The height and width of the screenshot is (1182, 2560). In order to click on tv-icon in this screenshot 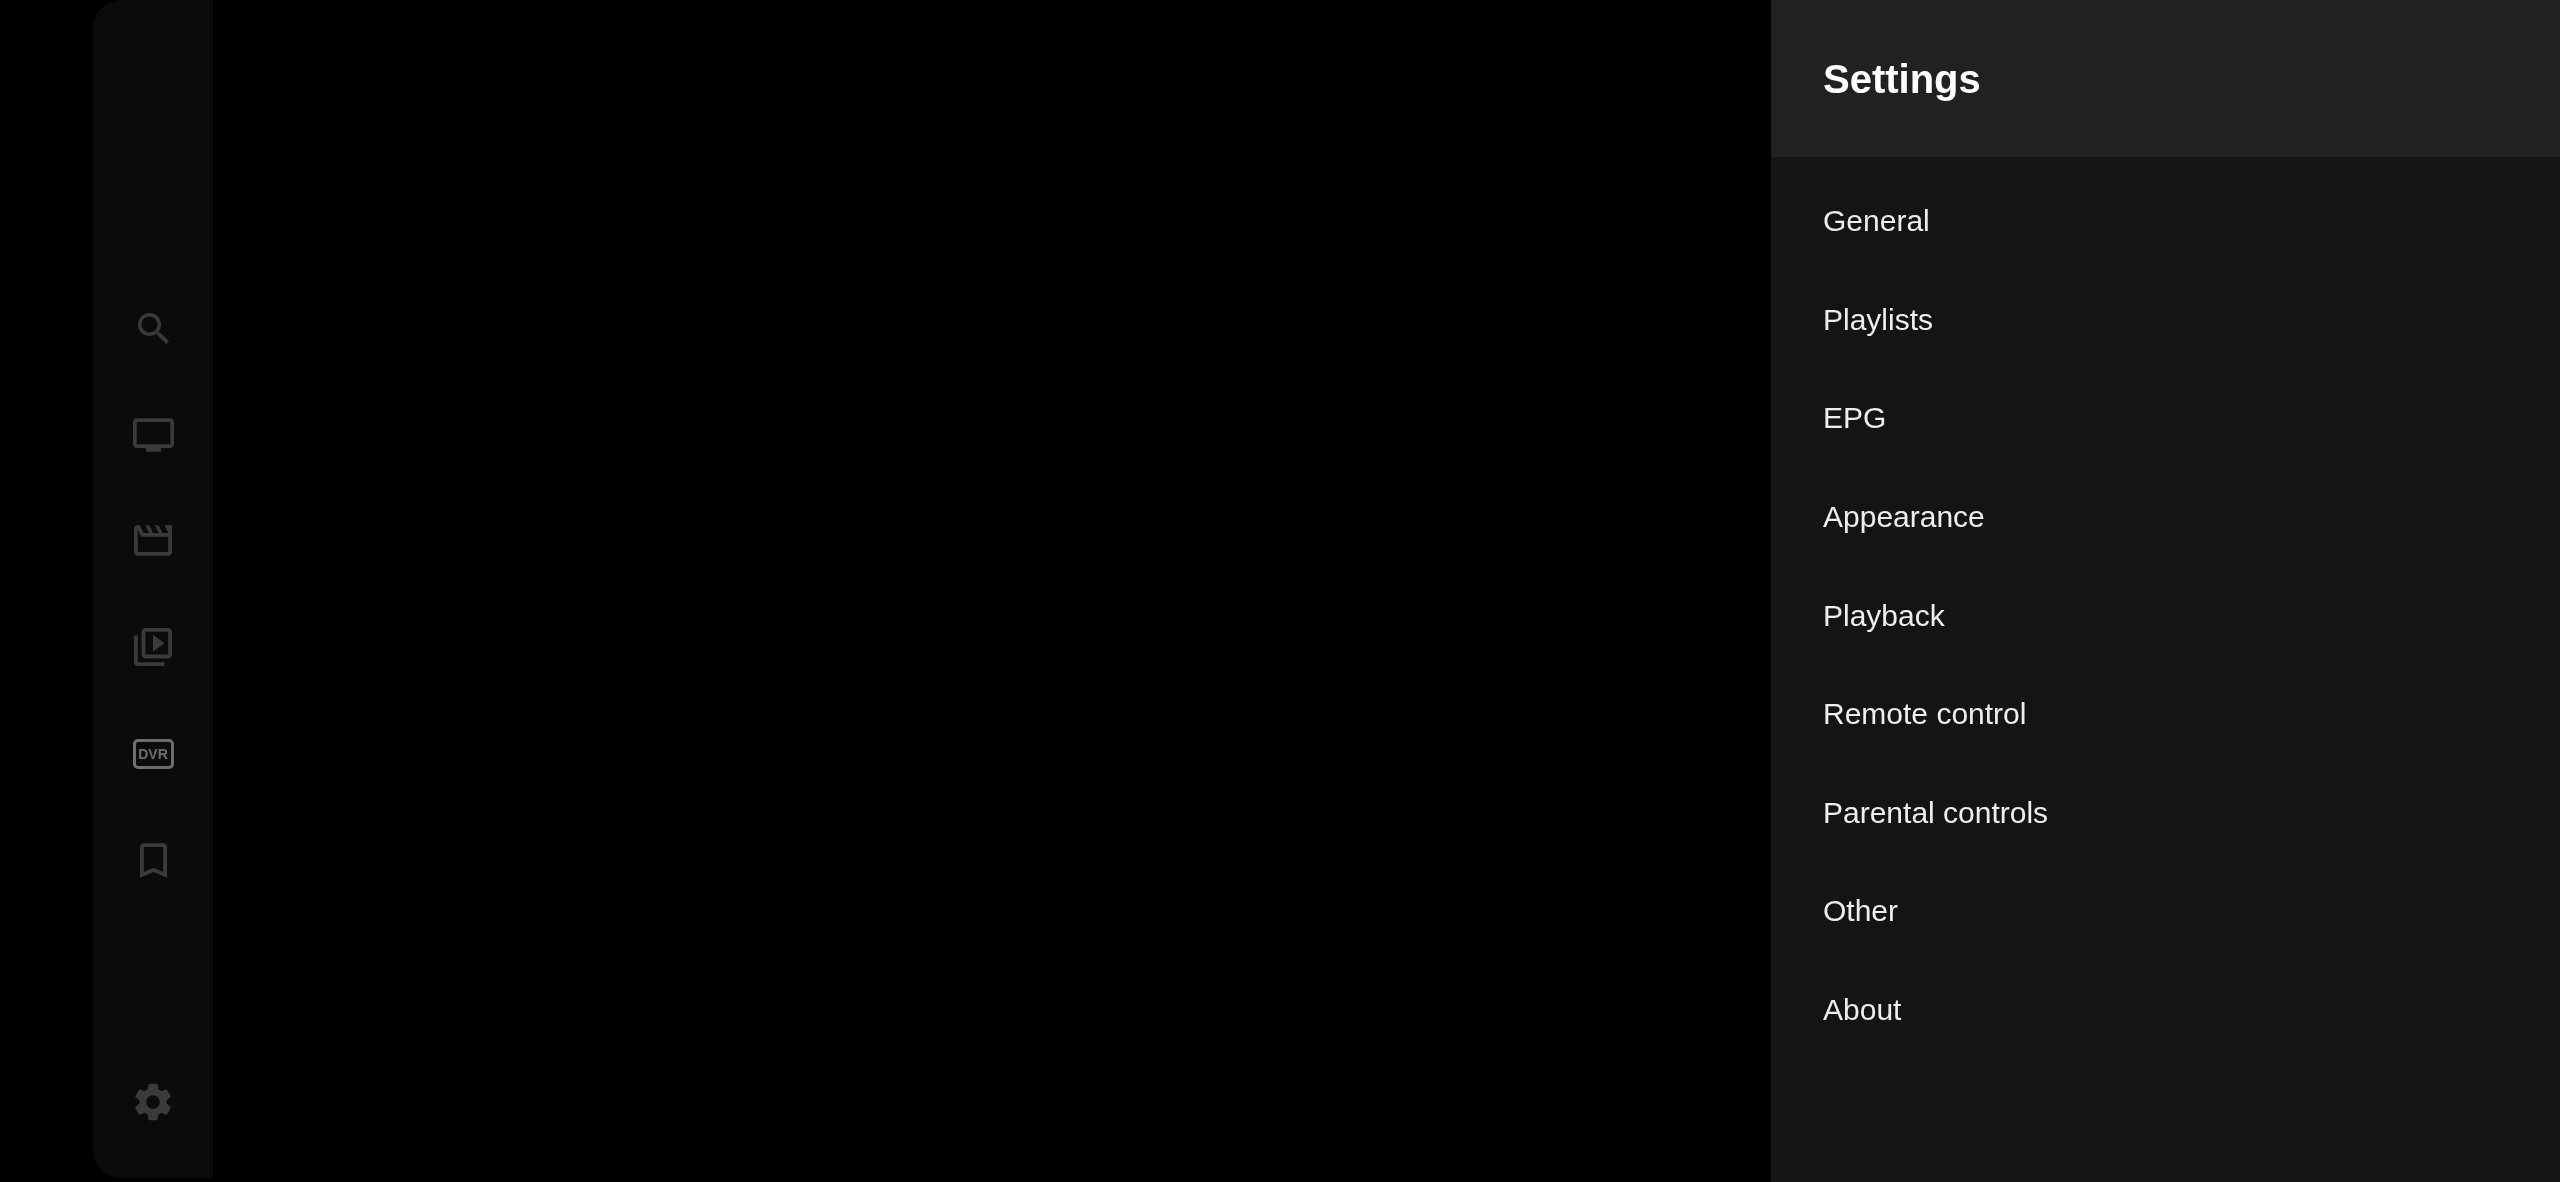, I will do `click(153, 434)`.